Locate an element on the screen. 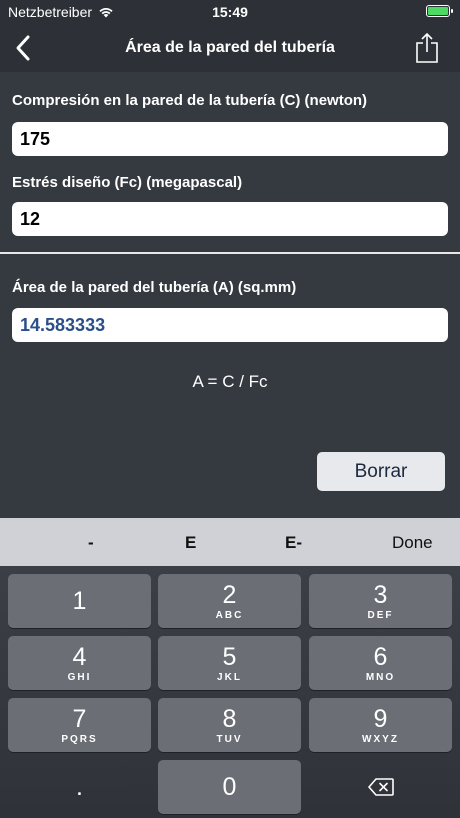  decimal-key: . is located at coordinates (79, 787).